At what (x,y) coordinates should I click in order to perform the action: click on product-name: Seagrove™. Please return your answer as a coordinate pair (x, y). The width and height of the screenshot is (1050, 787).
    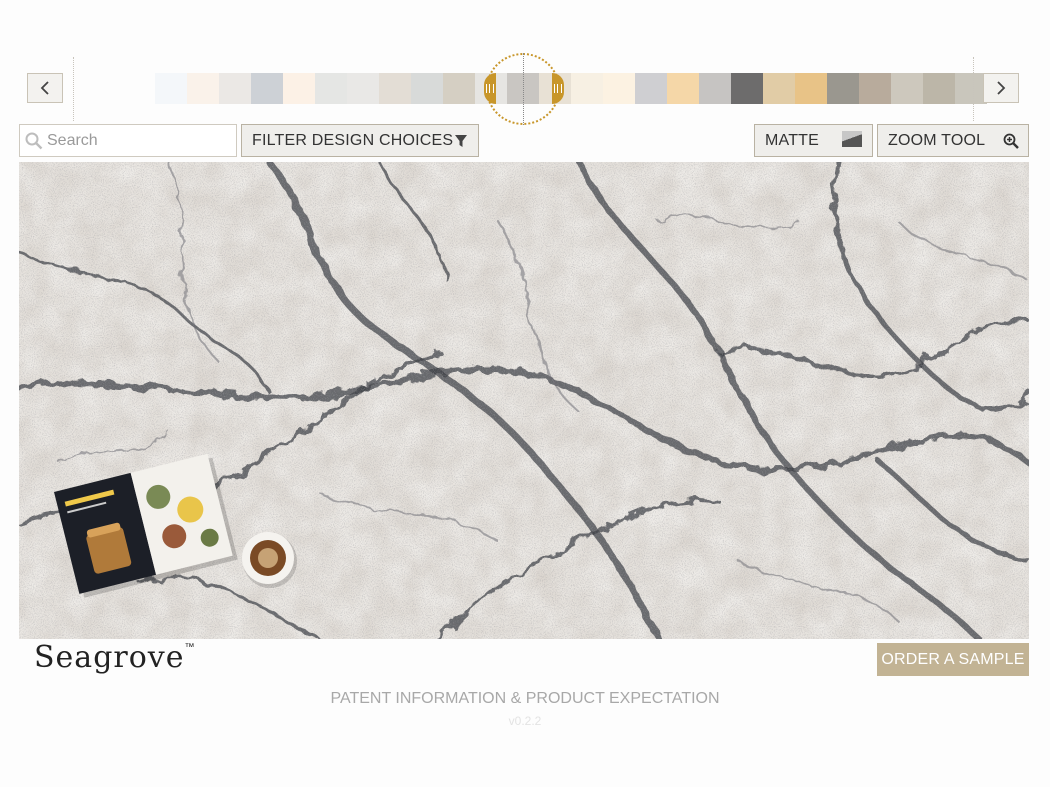
    Looking at the image, I should click on (114, 657).